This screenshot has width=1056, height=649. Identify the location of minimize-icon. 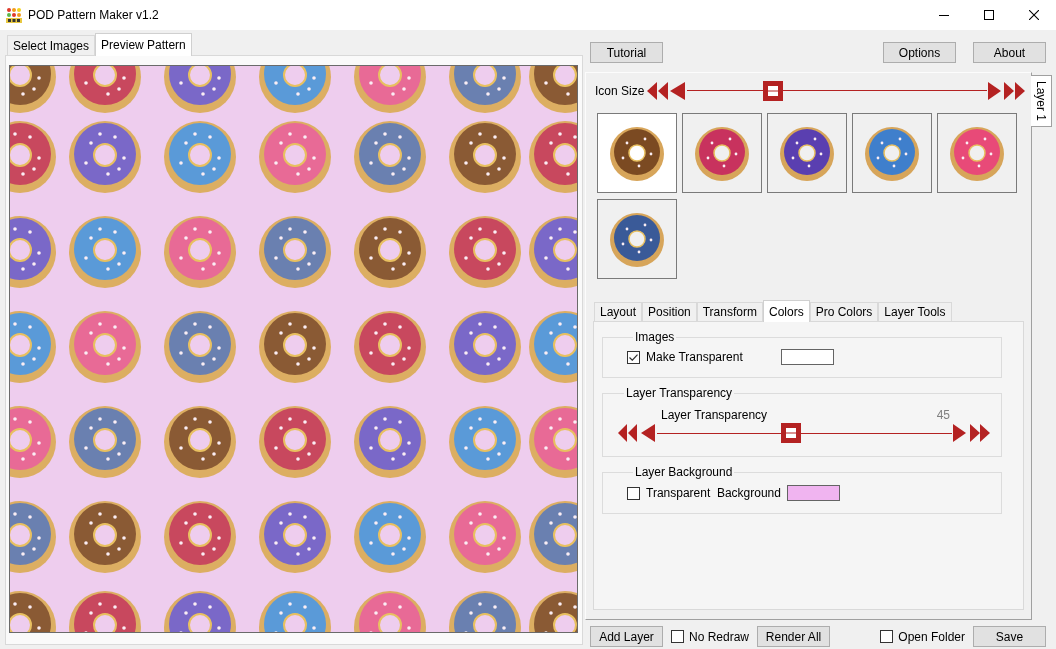
(943, 15).